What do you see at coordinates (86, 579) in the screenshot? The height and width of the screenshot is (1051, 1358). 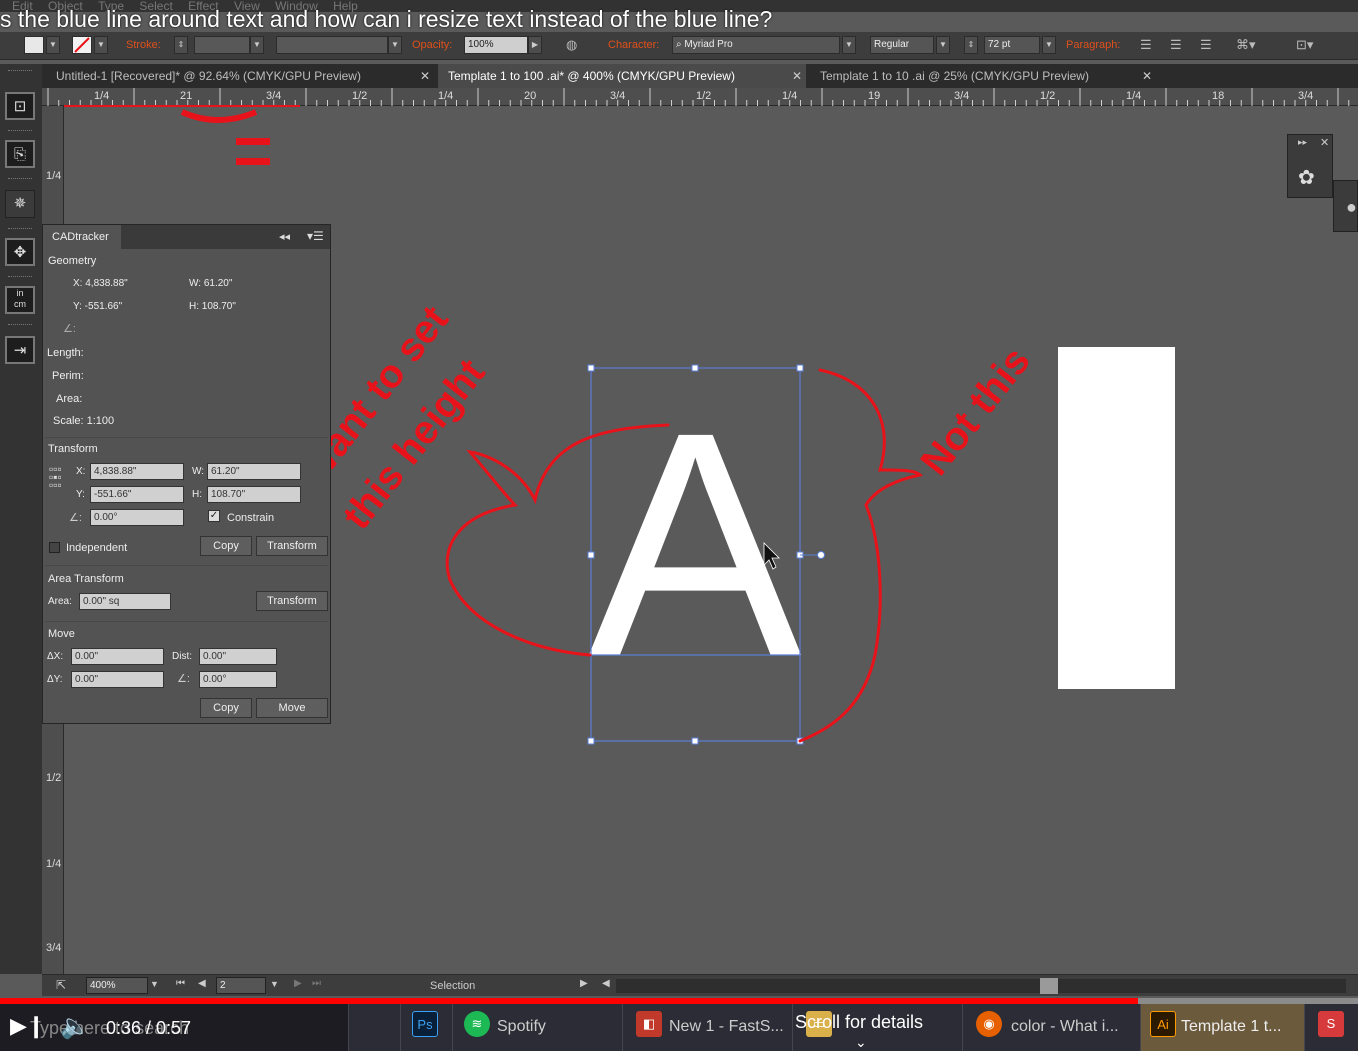 I see `area-transform-label: Area Transform` at bounding box center [86, 579].